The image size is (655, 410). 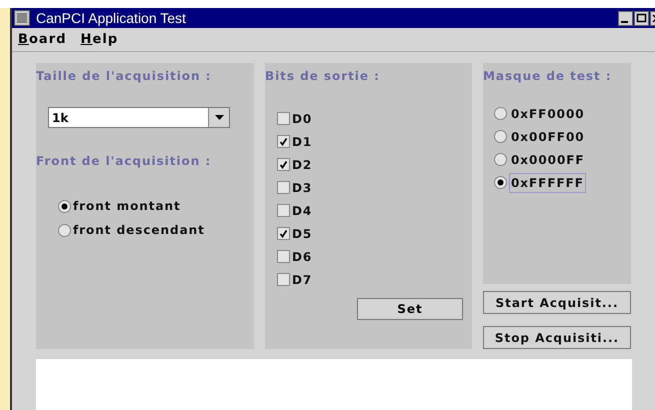 I want to click on menu-item: Board, so click(x=42, y=40).